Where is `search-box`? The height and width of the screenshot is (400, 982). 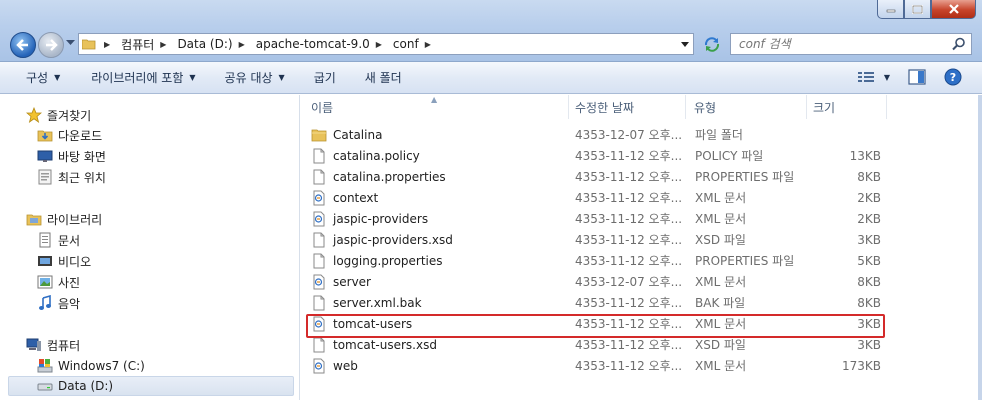 search-box is located at coordinates (851, 44).